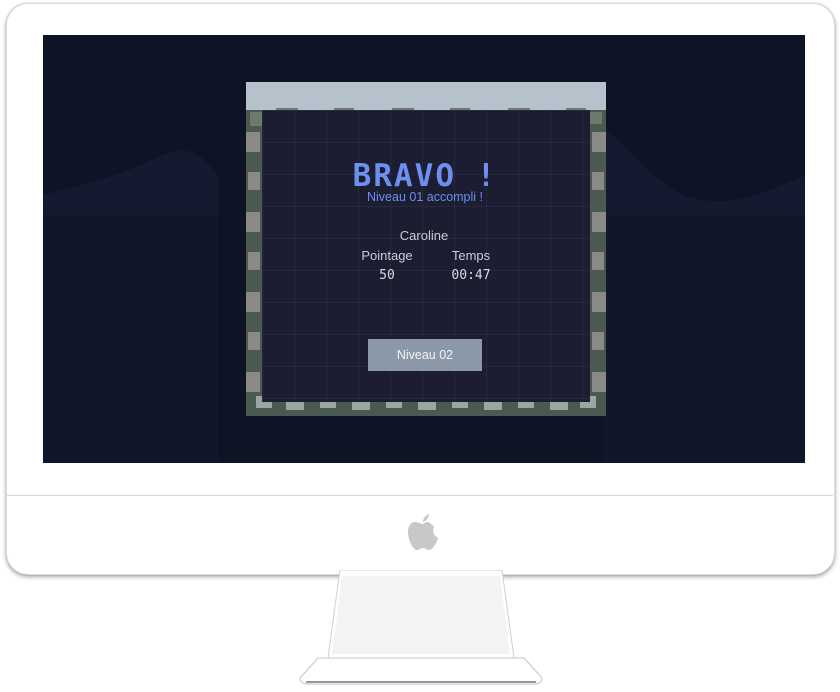  What do you see at coordinates (387, 255) in the screenshot?
I see `score-label: Pointage` at bounding box center [387, 255].